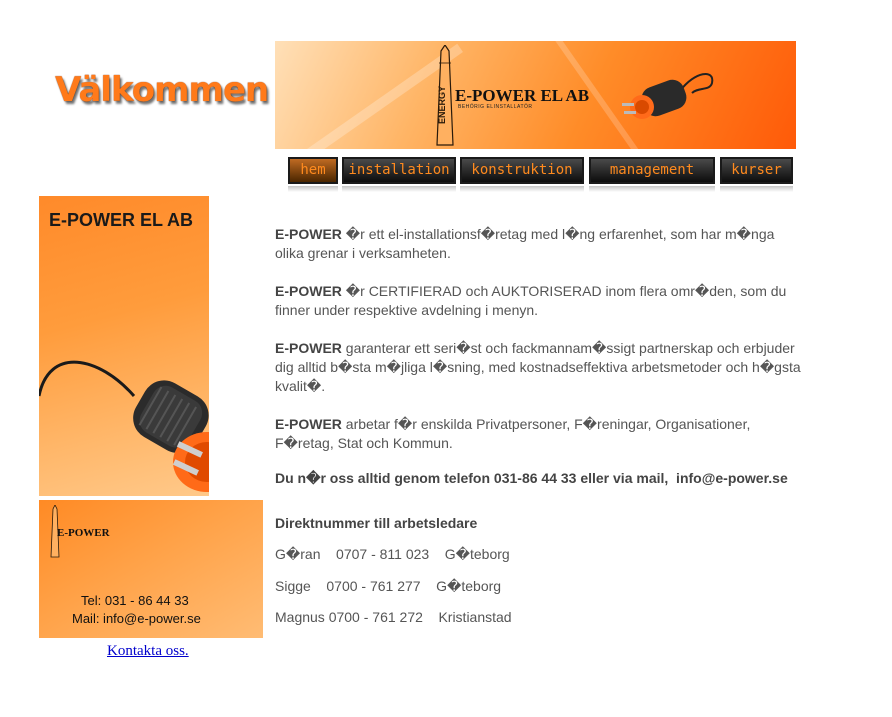  What do you see at coordinates (668, 96) in the screenshot?
I see `plug-icon` at bounding box center [668, 96].